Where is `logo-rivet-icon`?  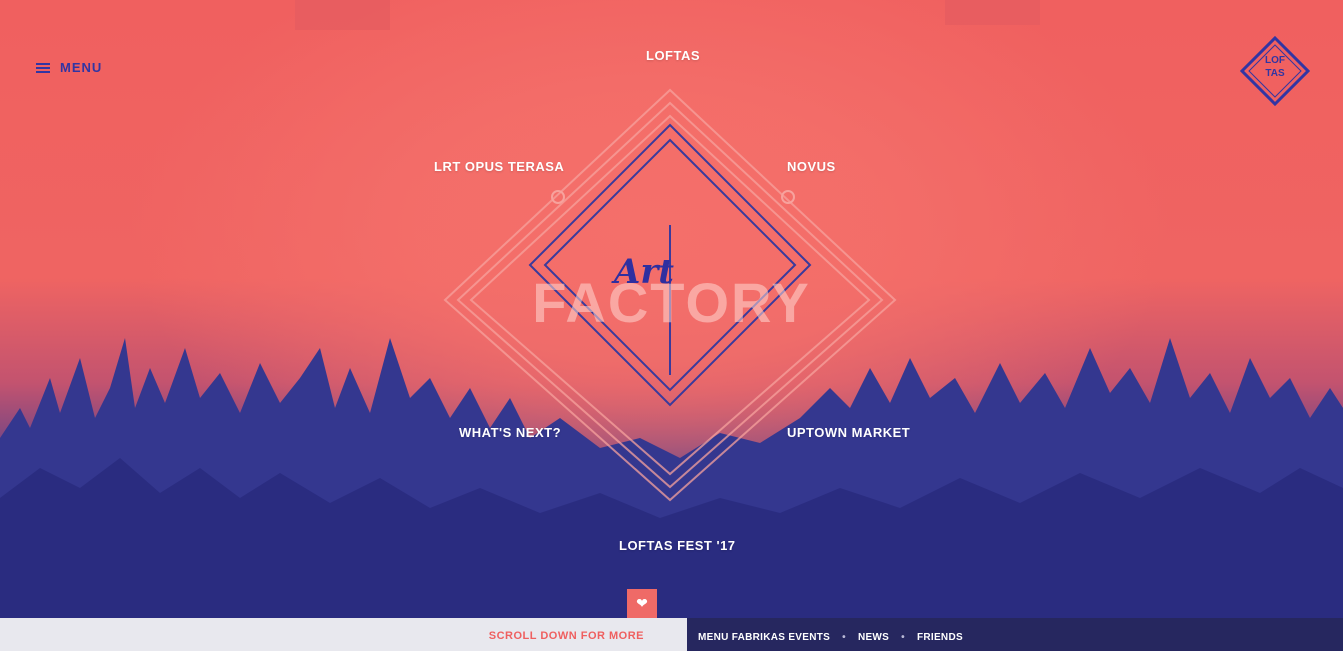 logo-rivet-icon is located at coordinates (558, 197).